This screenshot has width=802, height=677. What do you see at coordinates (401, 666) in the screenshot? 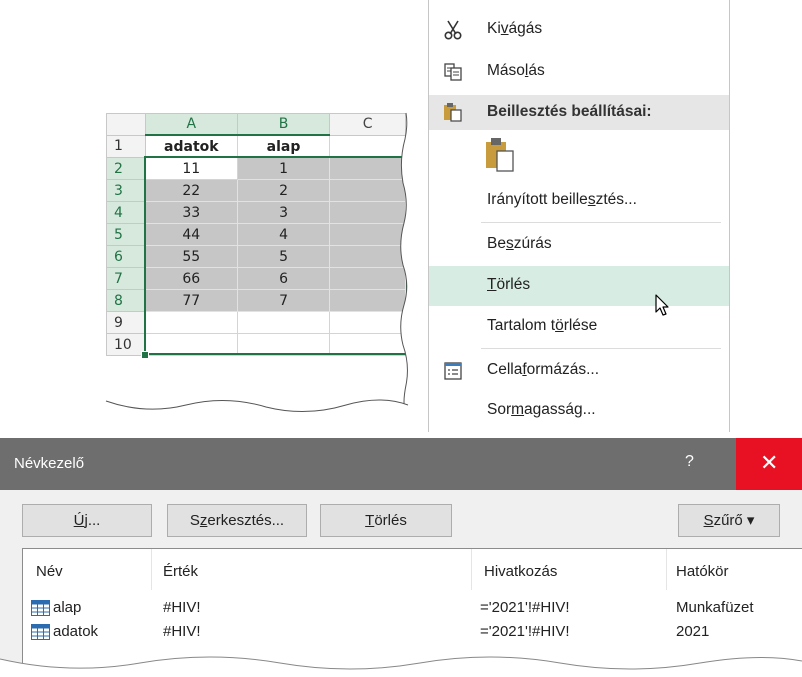
I see `torn-edge-decoration` at bounding box center [401, 666].